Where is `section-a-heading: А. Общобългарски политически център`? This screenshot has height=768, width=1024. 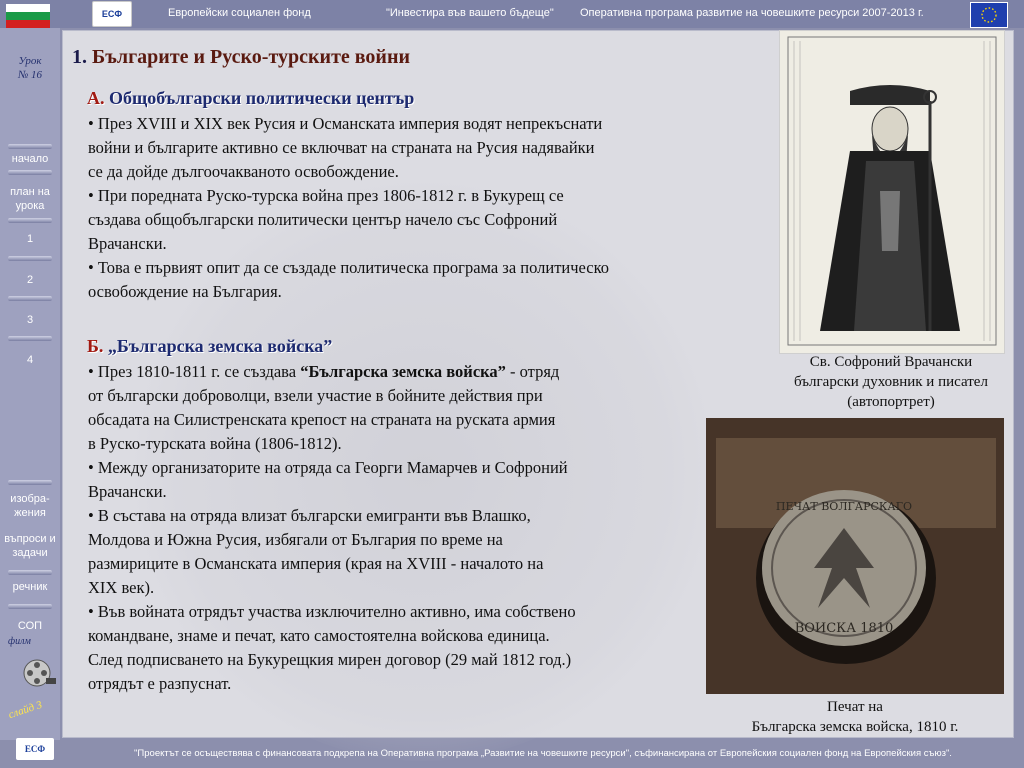
section-a-heading: А. Общобългарски политически център is located at coordinates (250, 98).